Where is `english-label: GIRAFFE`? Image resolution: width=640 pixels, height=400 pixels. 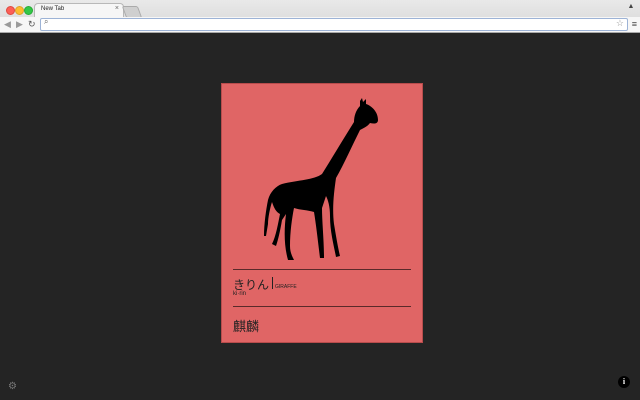
english-label: GIRAFFE is located at coordinates (286, 287).